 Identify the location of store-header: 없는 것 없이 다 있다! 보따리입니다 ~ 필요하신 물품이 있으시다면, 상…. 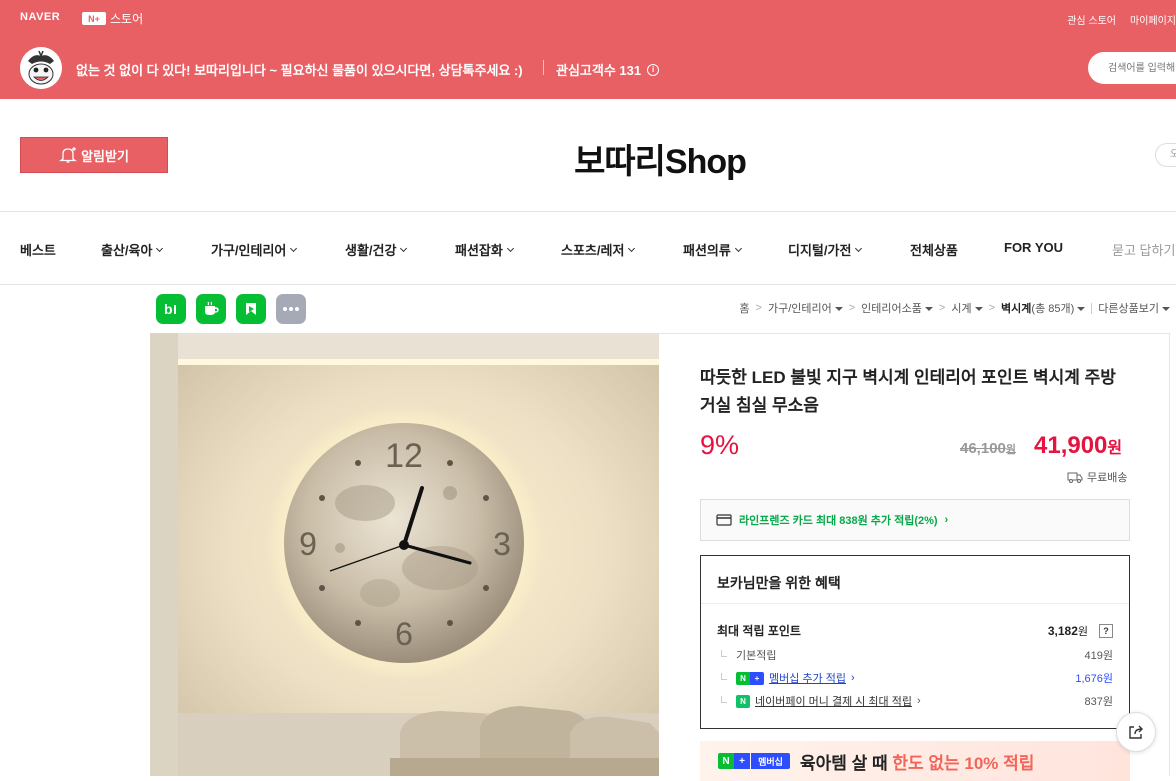
(588, 67).